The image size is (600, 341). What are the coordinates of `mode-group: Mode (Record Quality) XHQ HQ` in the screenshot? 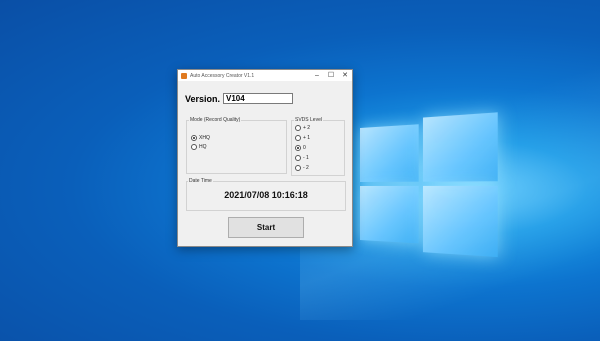 It's located at (236, 147).